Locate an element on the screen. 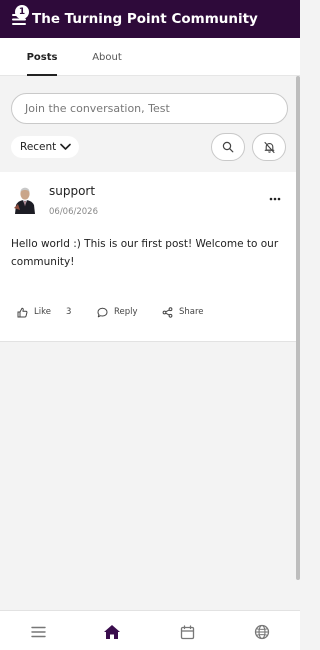  thumbs-up-icon is located at coordinates (22, 312).